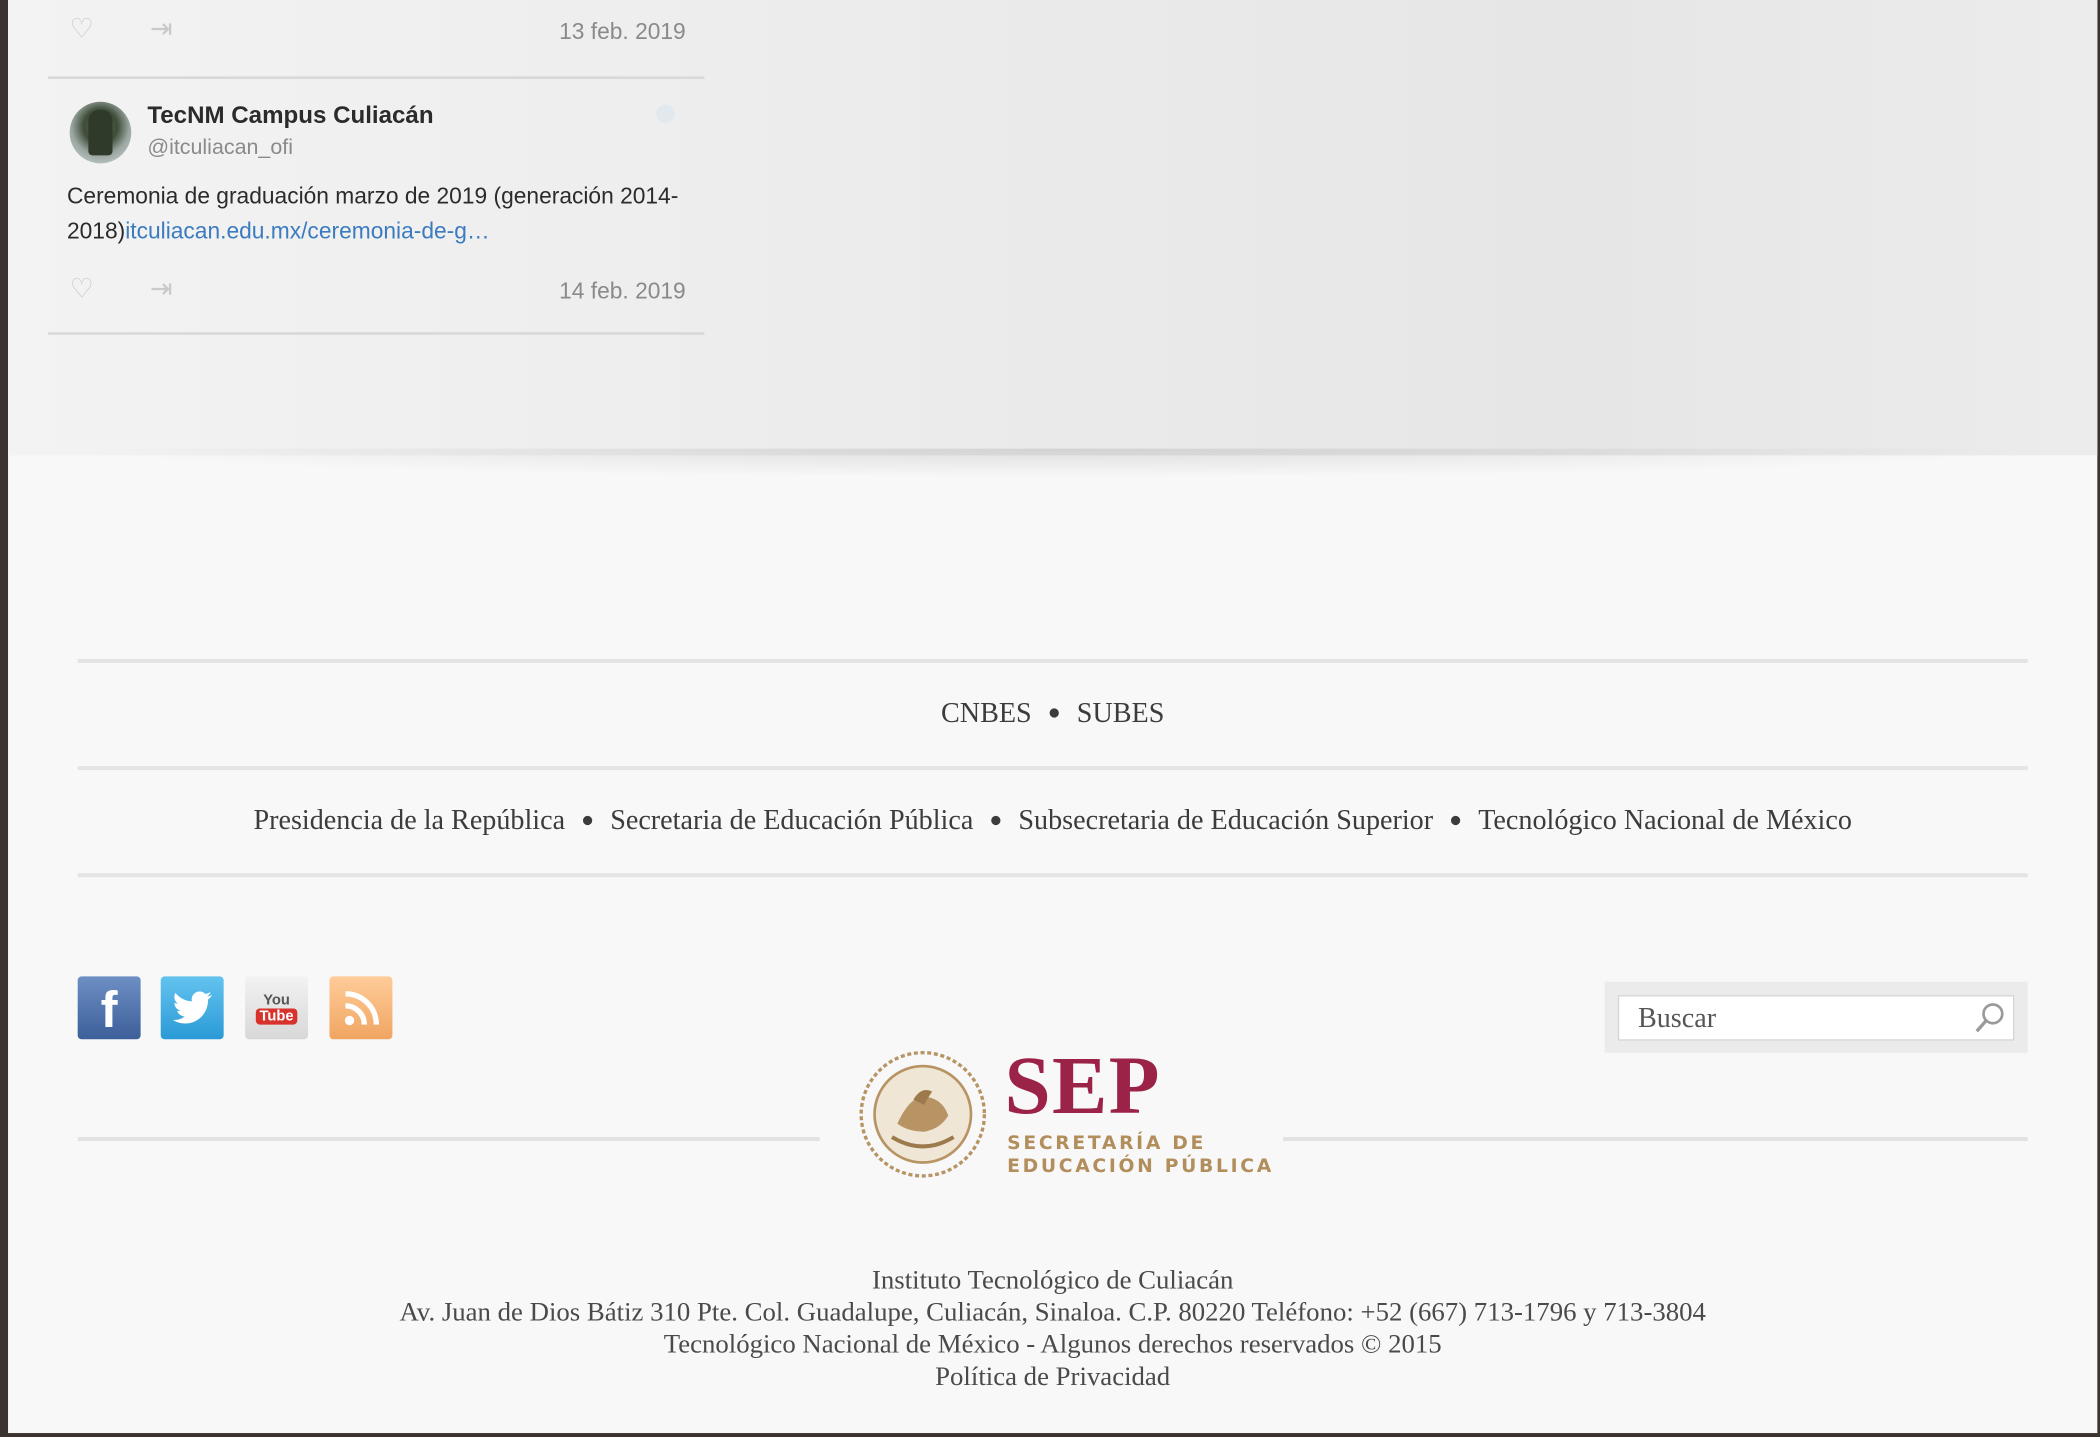  Describe the element at coordinates (276, 1015) in the screenshot. I see `youtube-tube-text: Tube` at that location.